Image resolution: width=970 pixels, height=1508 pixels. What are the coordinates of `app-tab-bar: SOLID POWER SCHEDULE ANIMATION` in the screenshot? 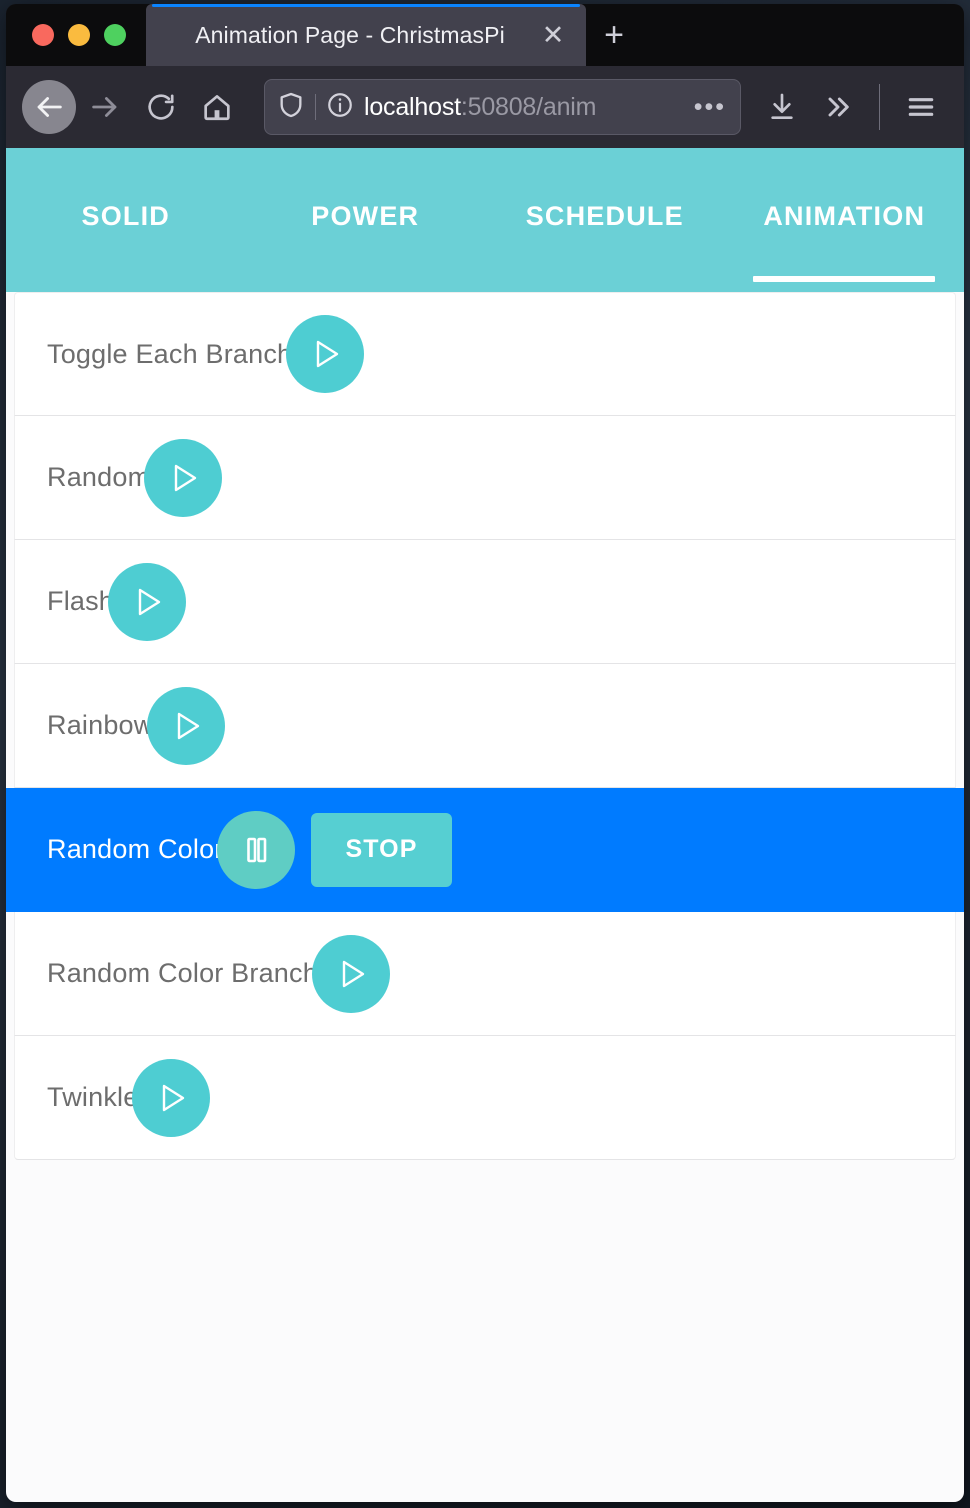 It's located at (485, 220).